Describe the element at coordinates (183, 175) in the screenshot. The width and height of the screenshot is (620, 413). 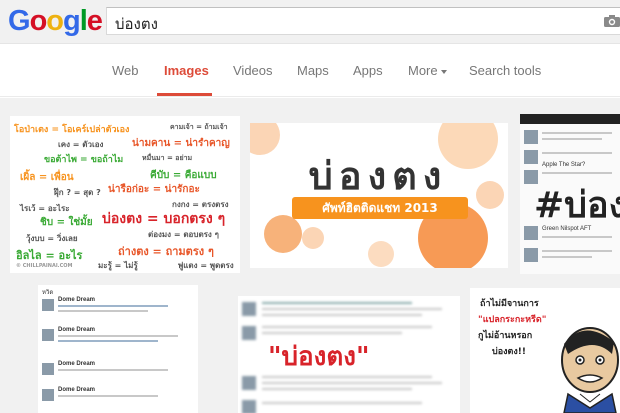
I see `slang-word: คีบับ = คือแบบ` at that location.